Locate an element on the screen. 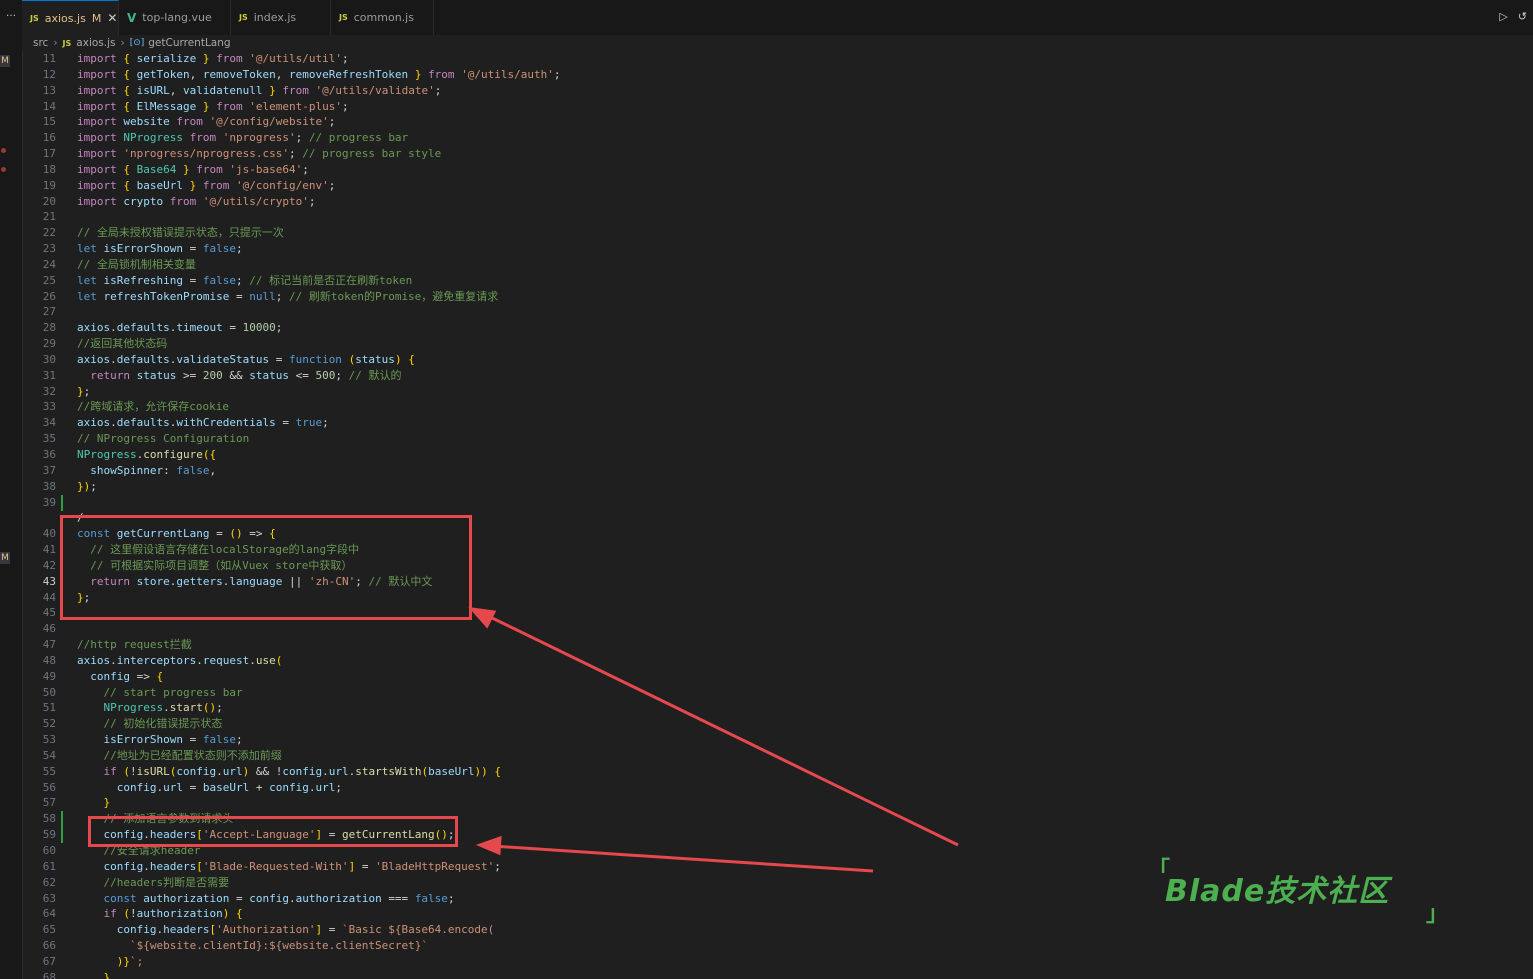  line-number: 49 is located at coordinates (39, 677).